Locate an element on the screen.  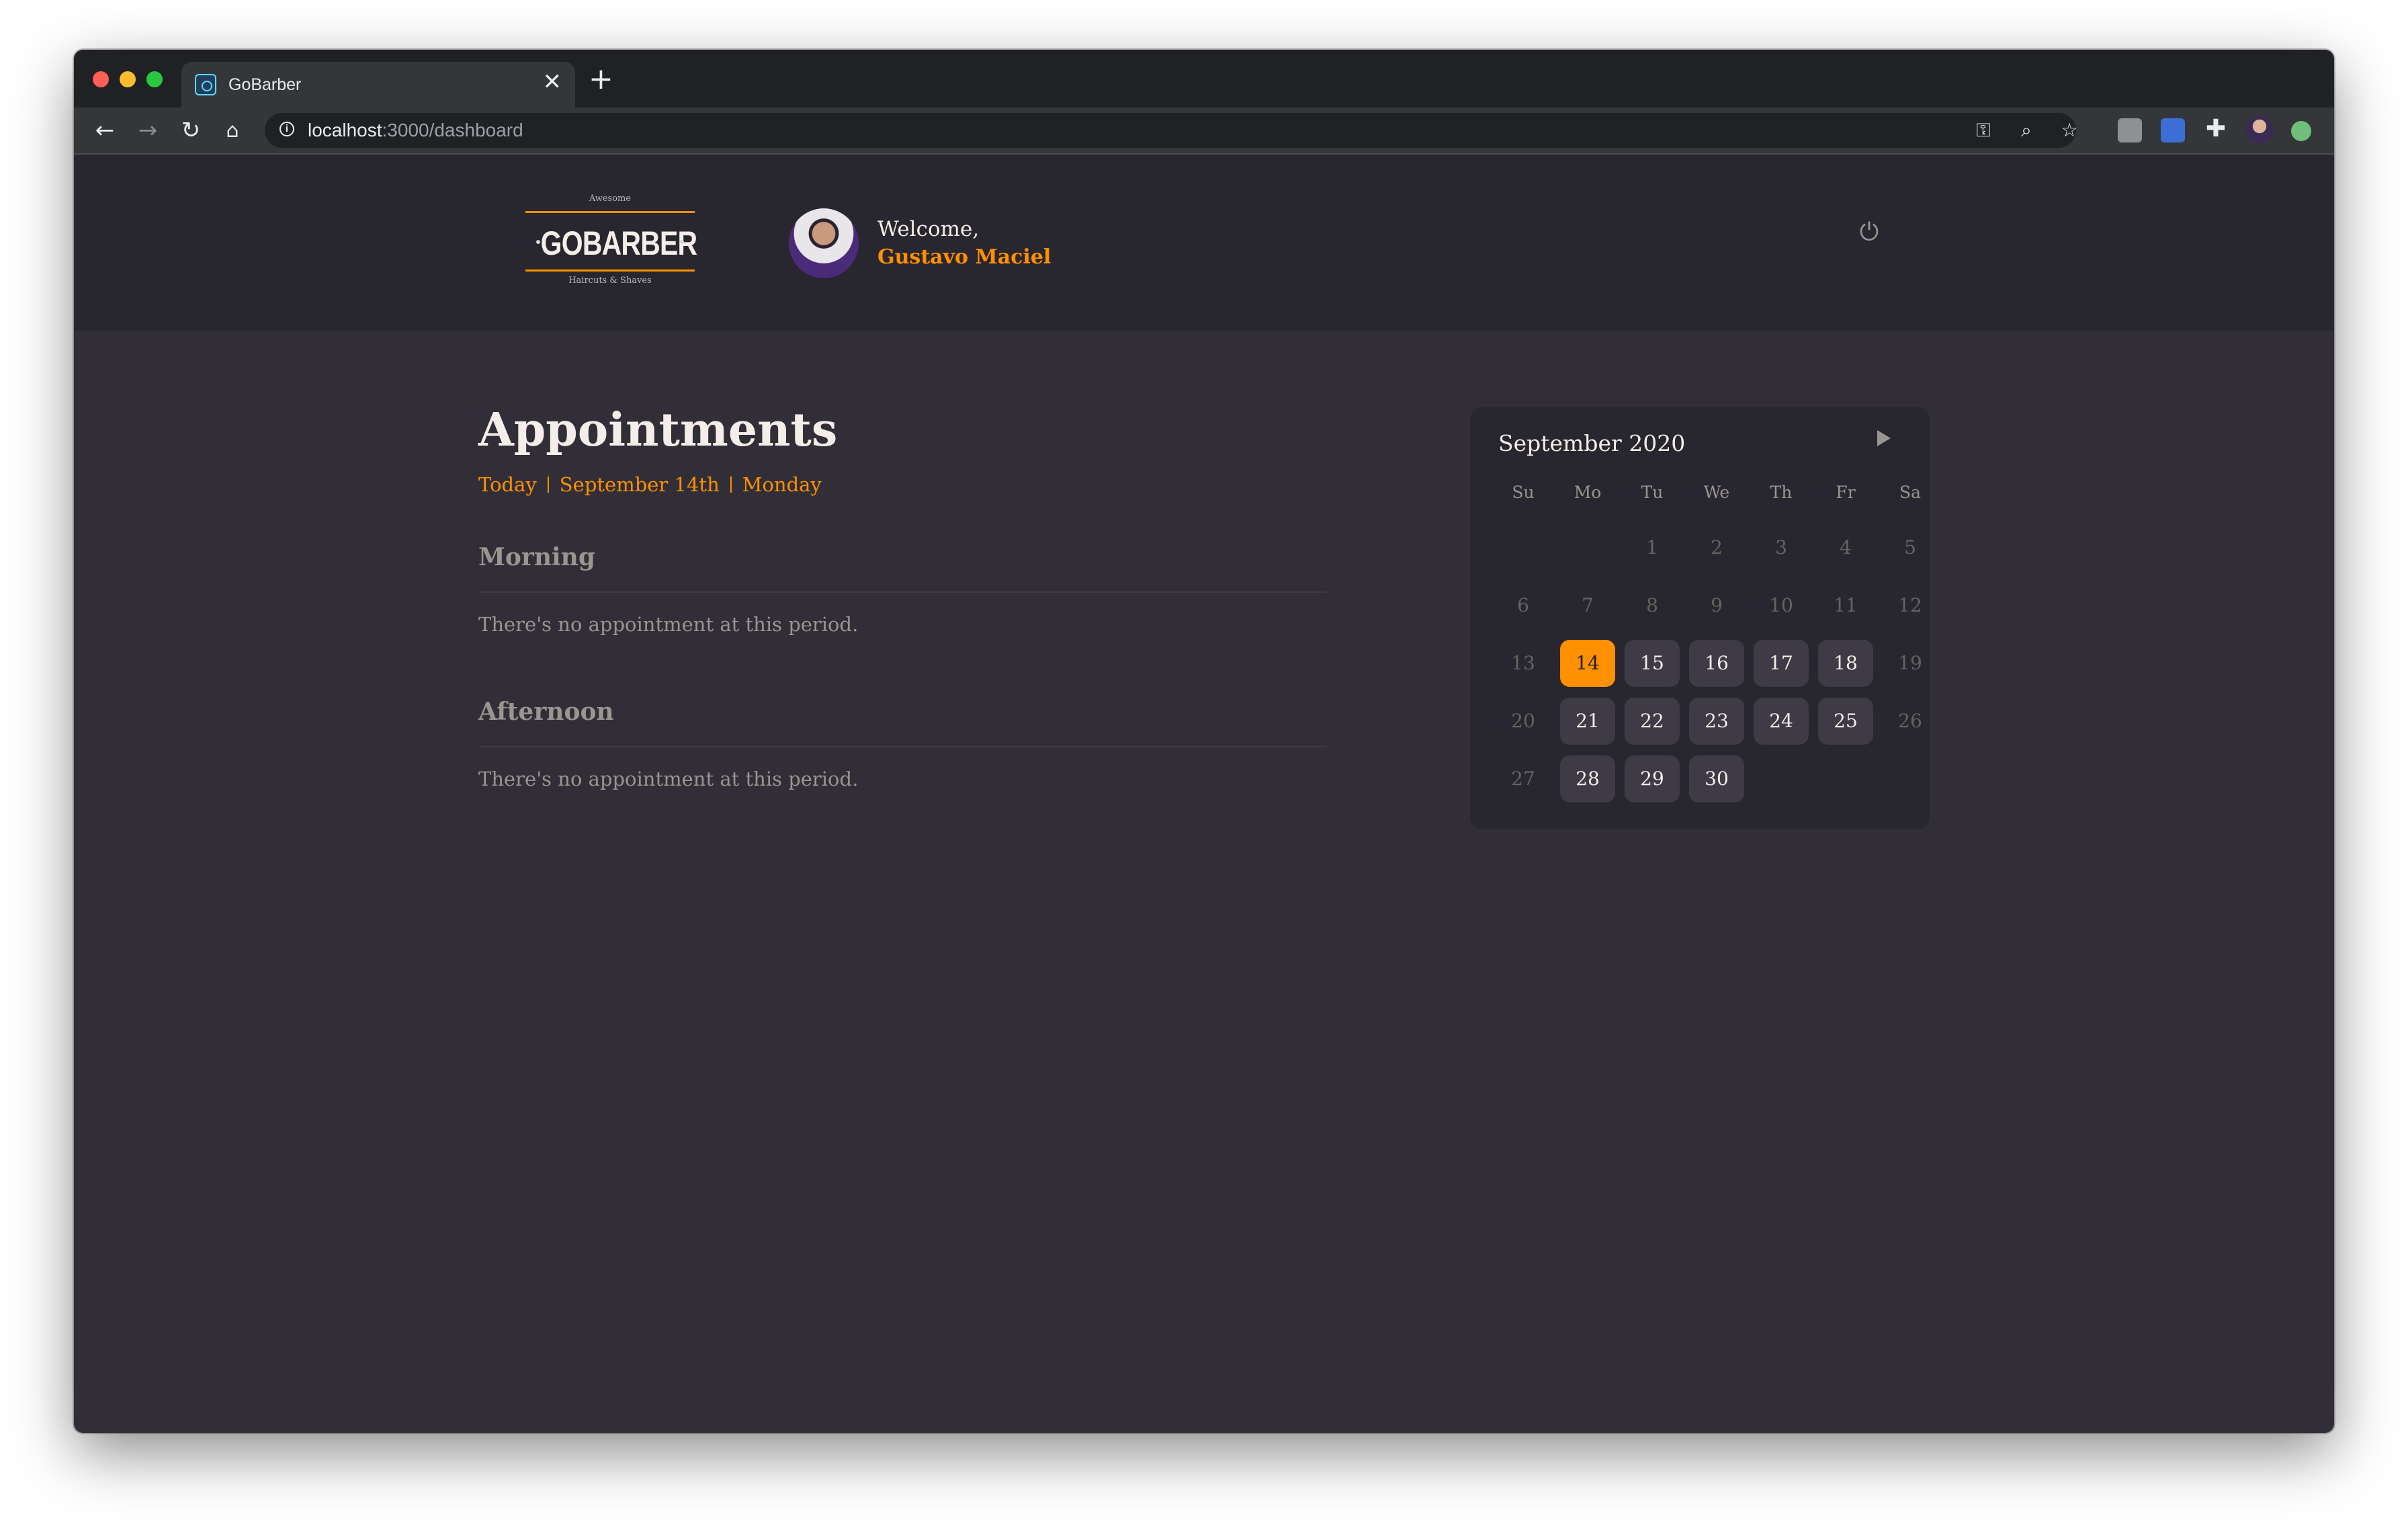
calendar-day: 18 is located at coordinates (1845, 663).